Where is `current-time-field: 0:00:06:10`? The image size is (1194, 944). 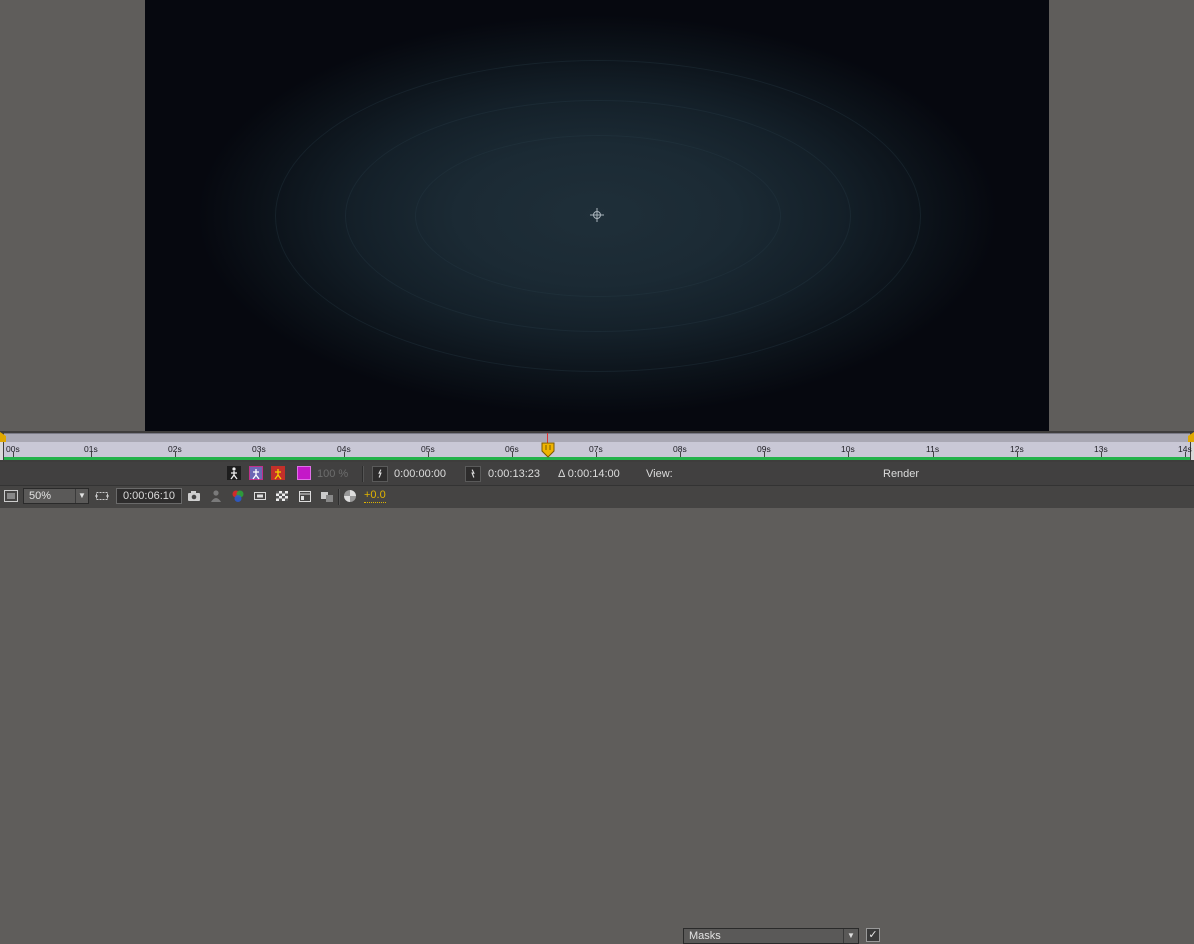
current-time-field: 0:00:06:10 is located at coordinates (149, 496).